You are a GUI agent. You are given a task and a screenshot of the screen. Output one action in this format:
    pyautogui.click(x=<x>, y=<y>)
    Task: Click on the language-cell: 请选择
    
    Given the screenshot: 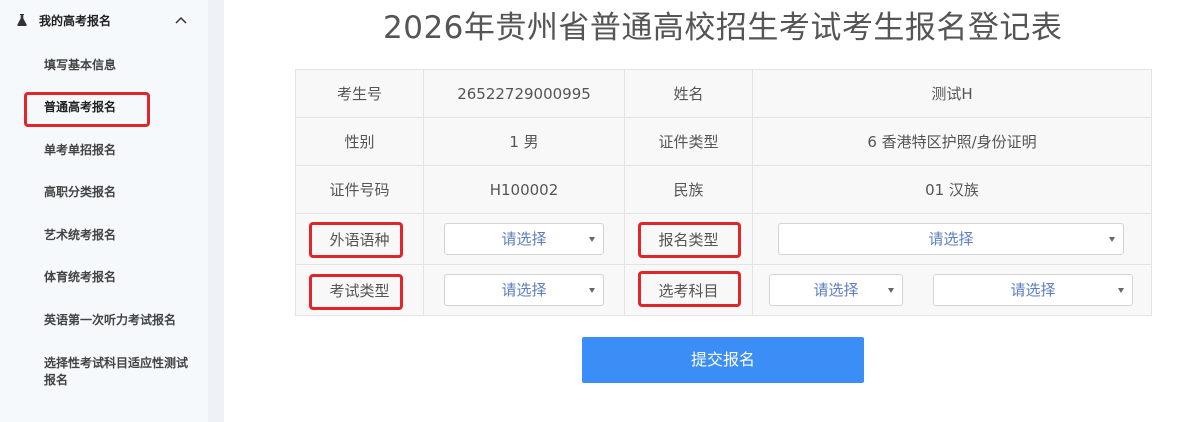 What is the action you would take?
    pyautogui.click(x=524, y=239)
    